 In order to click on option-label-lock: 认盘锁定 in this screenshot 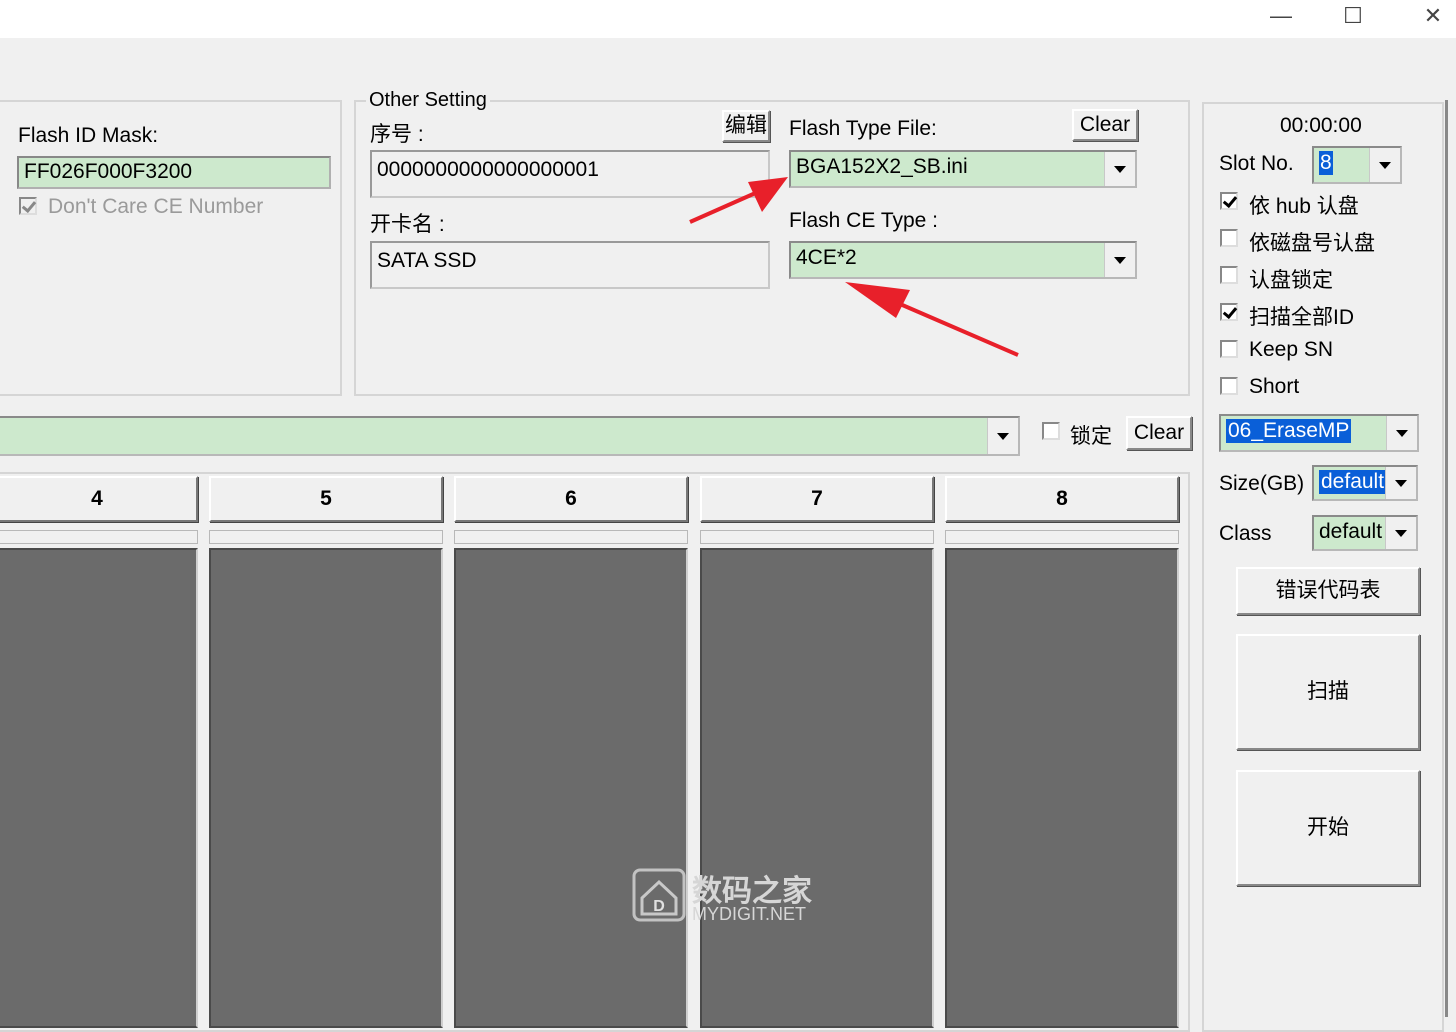, I will do `click(1291, 280)`.